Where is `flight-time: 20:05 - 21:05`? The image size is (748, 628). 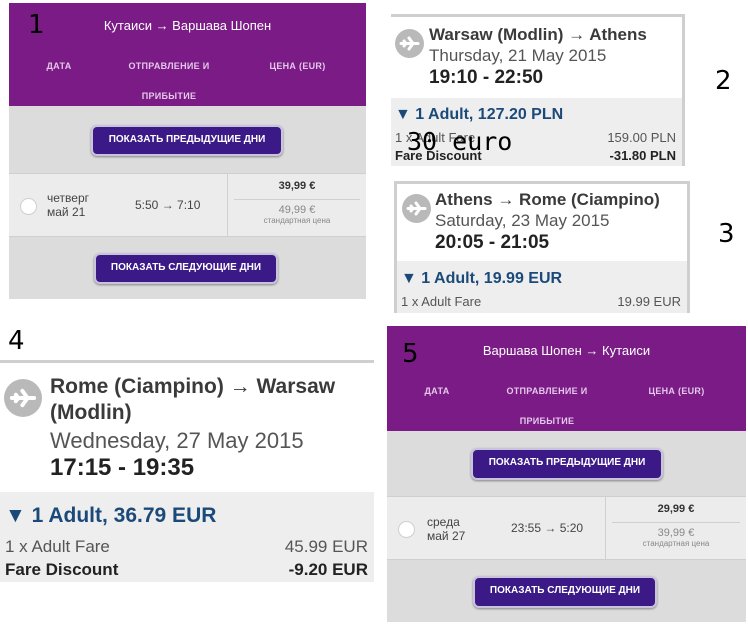
flight-time: 20:05 - 21:05 is located at coordinates (492, 242).